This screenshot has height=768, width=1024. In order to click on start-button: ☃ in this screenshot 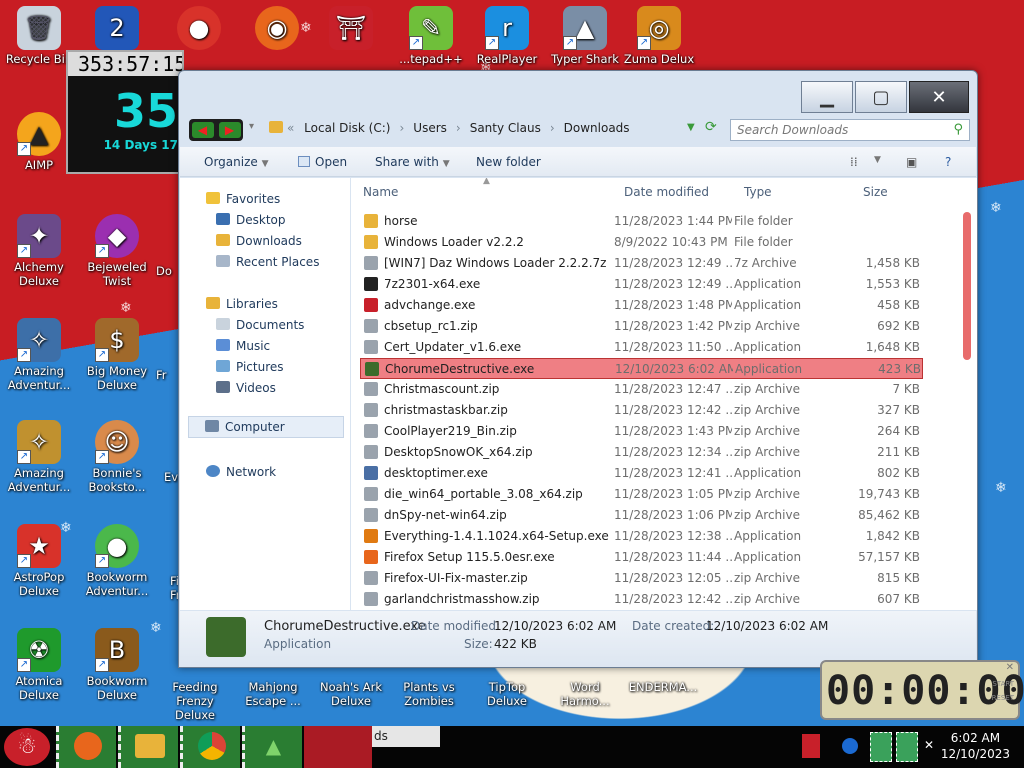, I will do `click(27, 747)`.